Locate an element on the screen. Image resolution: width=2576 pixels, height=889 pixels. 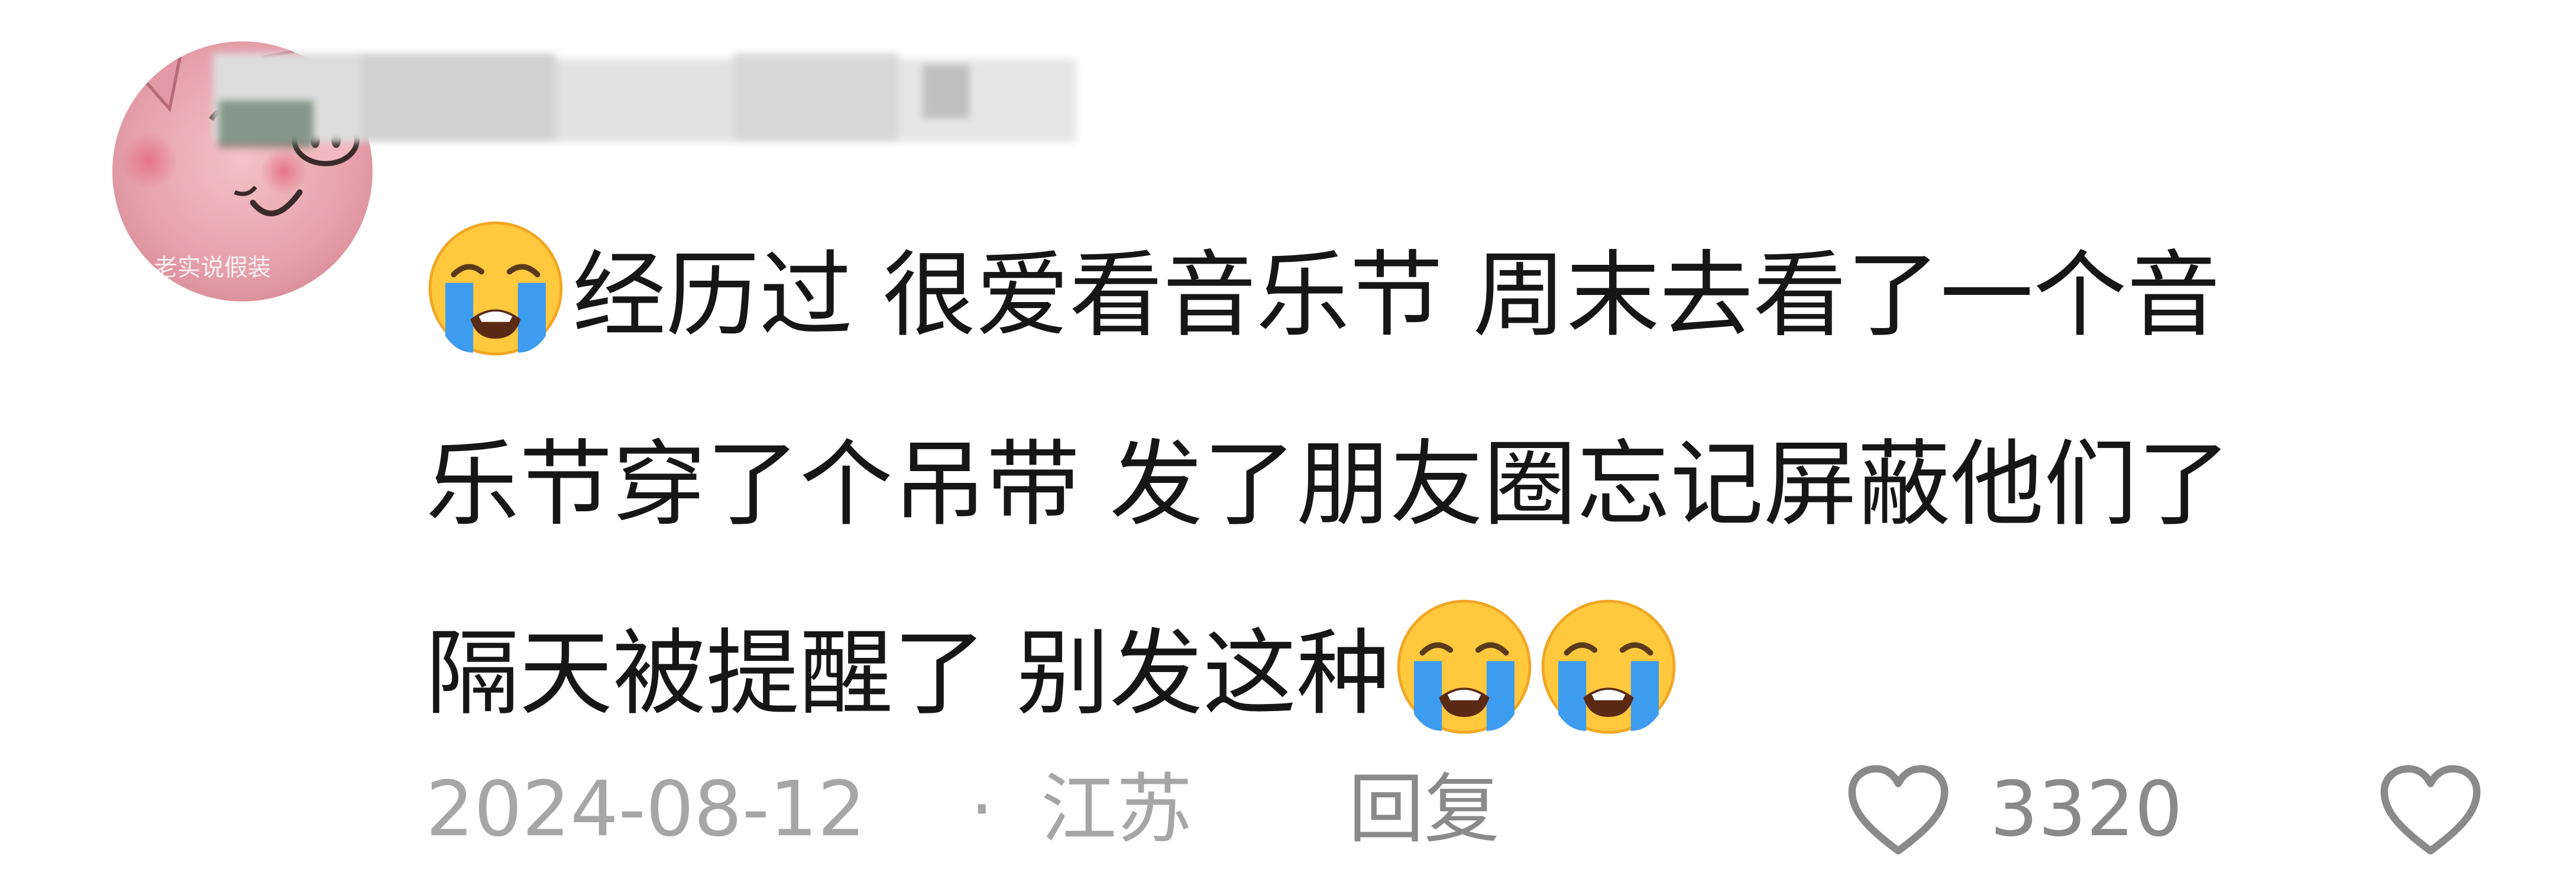
like-button: 3320 is located at coordinates (2052, 810).